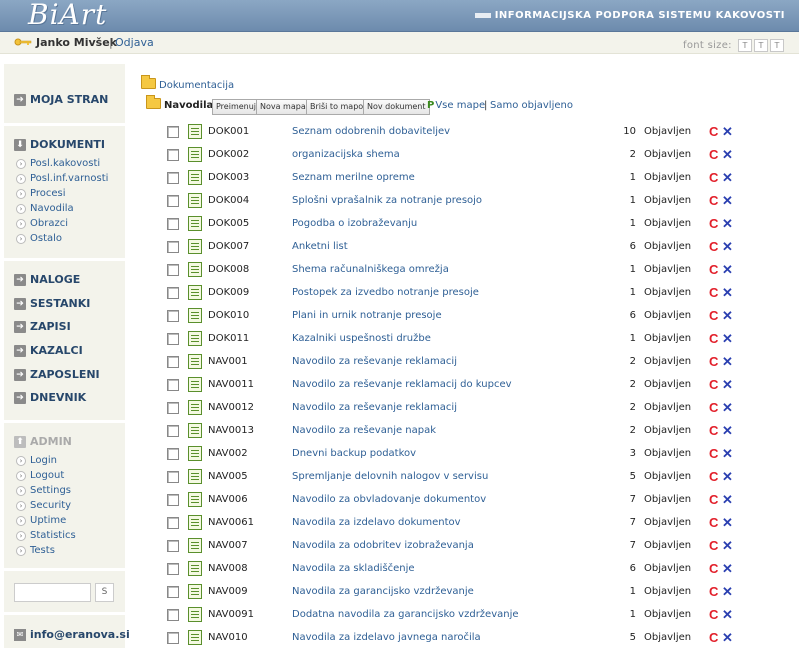  Describe the element at coordinates (385, 292) in the screenshot. I see `document-title-link: Postopek za izvedbo notranje presoje` at that location.